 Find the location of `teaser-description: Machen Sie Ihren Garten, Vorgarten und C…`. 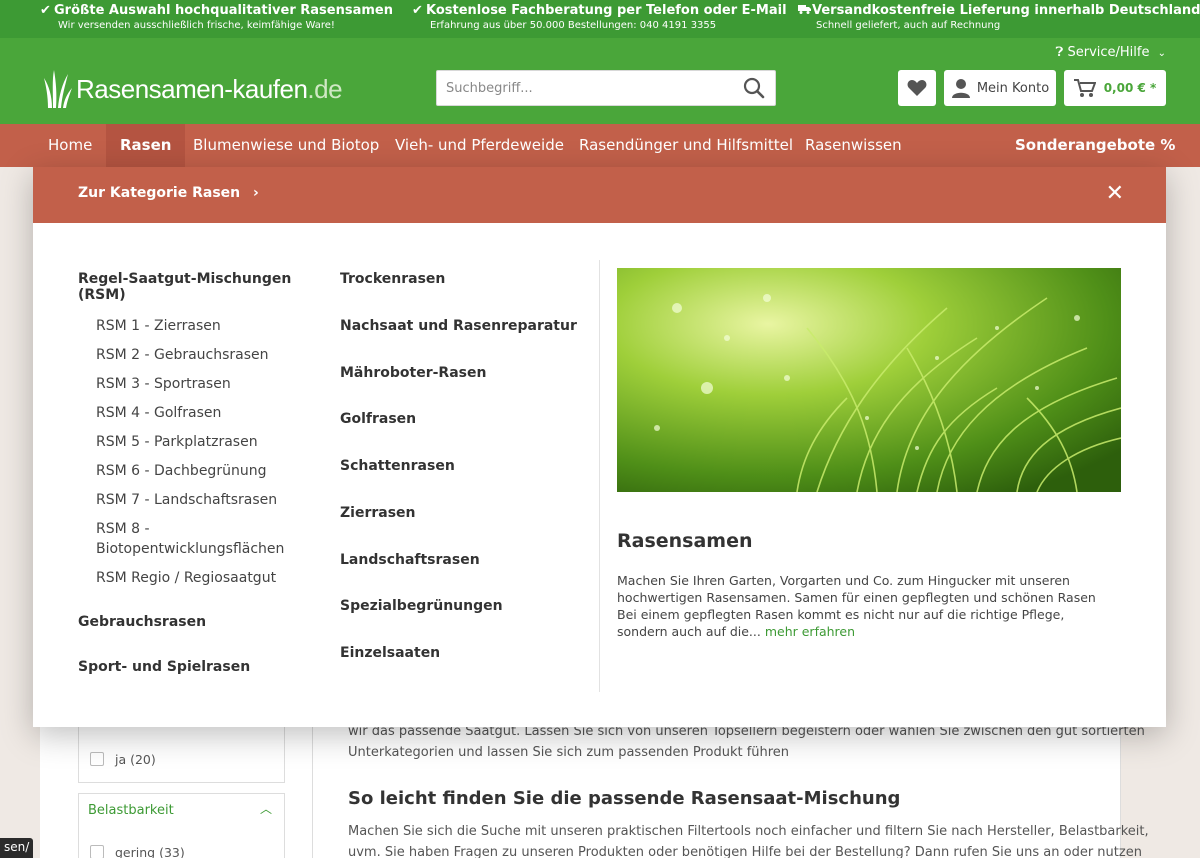

teaser-description: Machen Sie Ihren Garten, Vorgarten und C… is located at coordinates (856, 606).